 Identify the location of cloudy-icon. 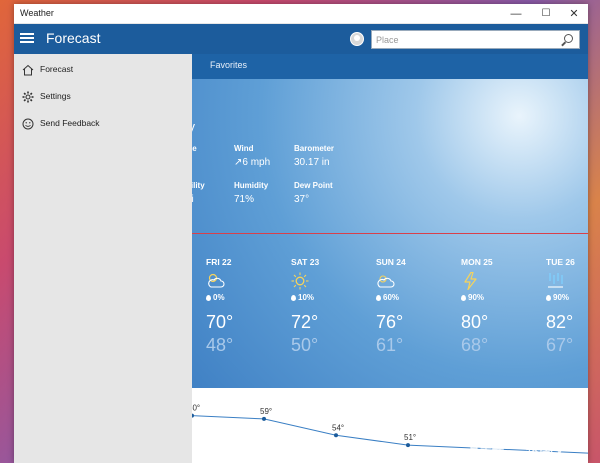
(411, 281).